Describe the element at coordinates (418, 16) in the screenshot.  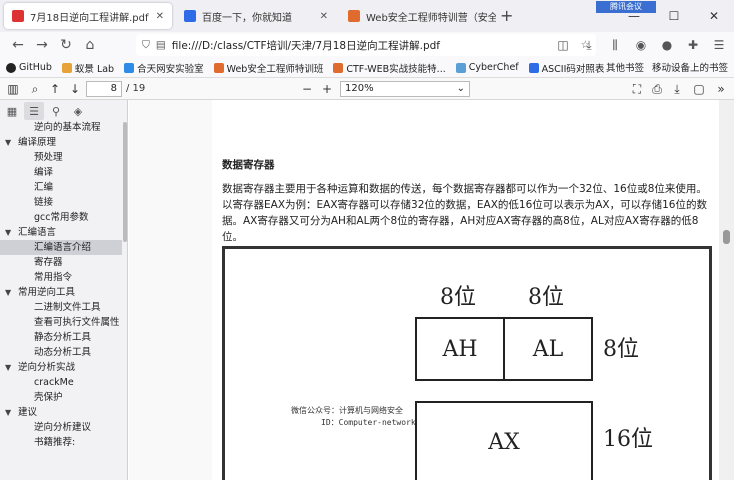
I see `tab-web-training: Web安全工程师特训营（安全... ✕` at that location.